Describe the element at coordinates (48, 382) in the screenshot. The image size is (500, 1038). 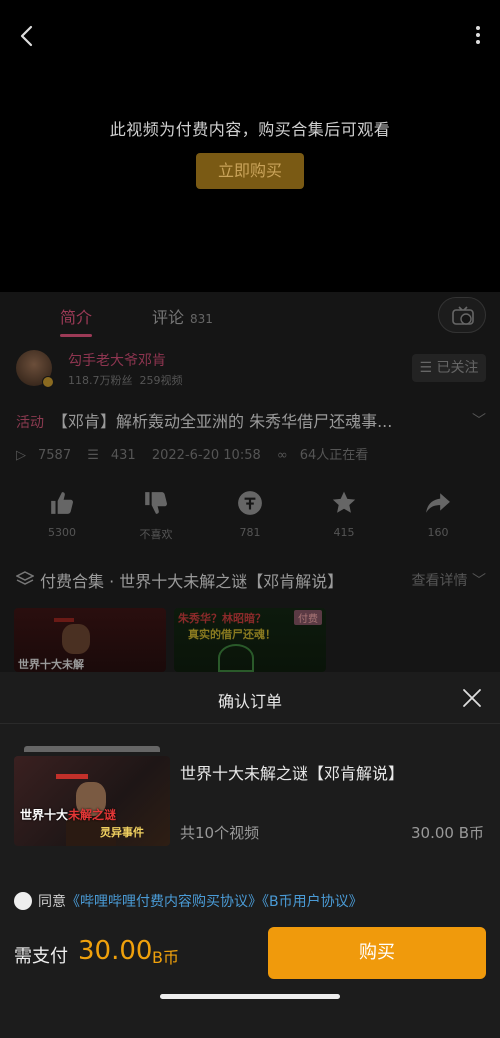
I see `verified-badge-icon` at that location.